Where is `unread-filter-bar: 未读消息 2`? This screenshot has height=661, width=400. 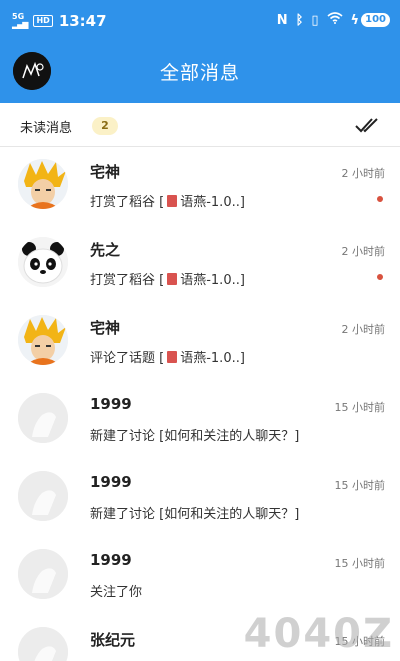
unread-filter-bar: 未读消息 2 is located at coordinates (200, 125).